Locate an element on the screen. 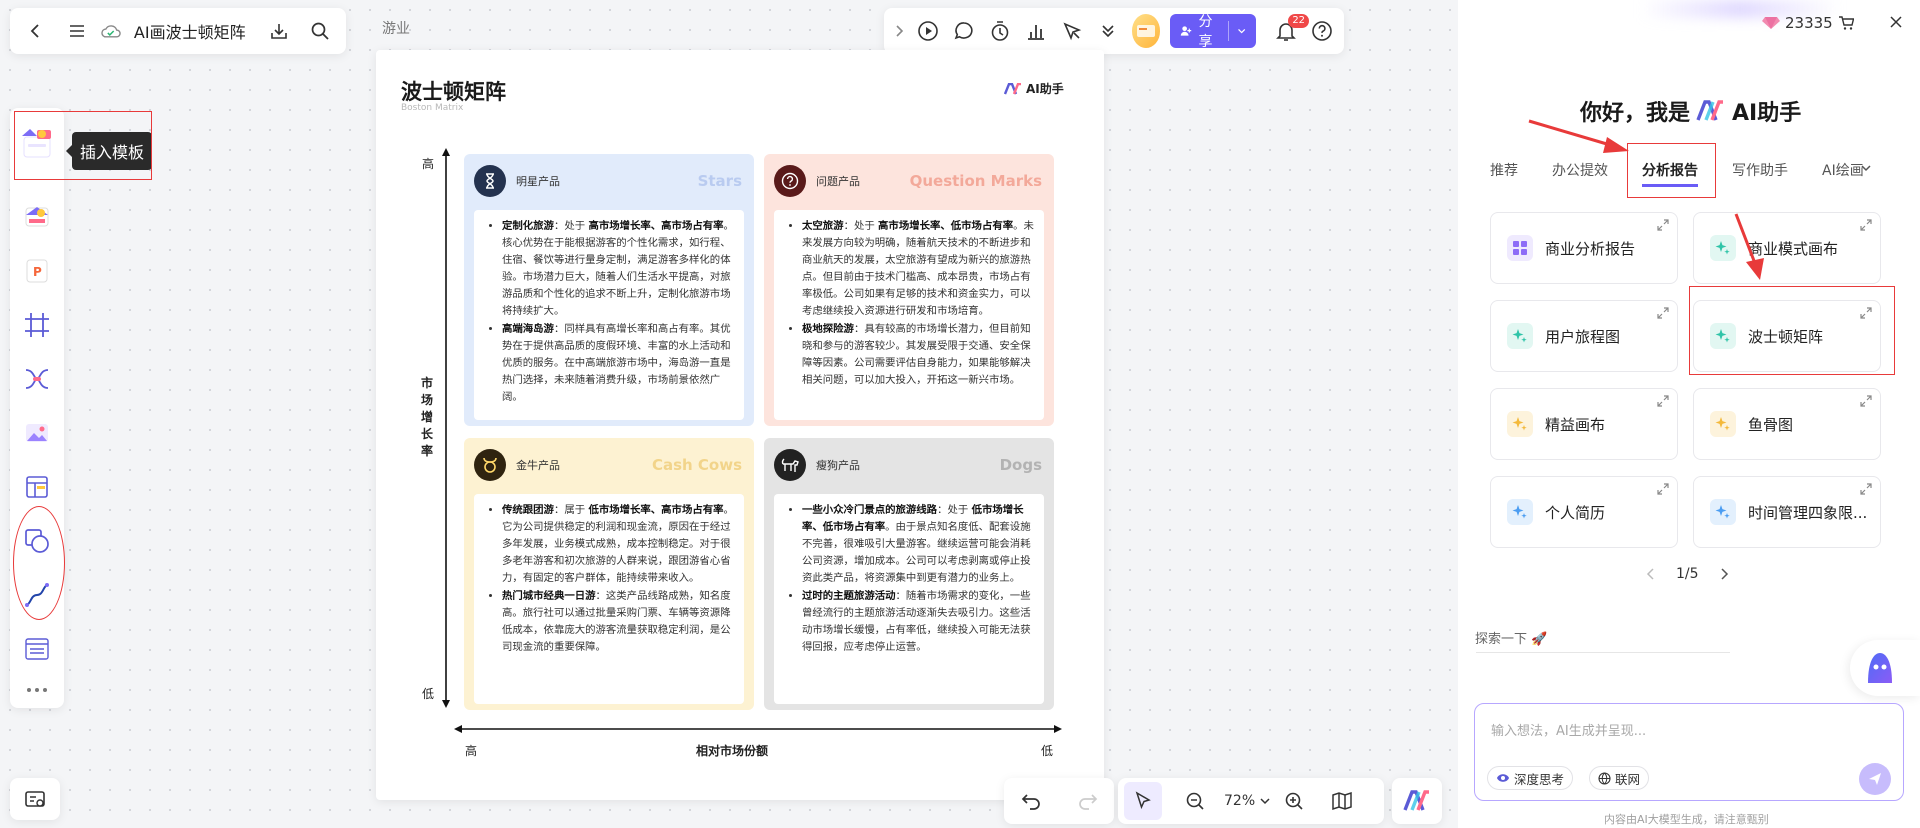 Image resolution: width=1920 pixels, height=828 pixels. undo-button is located at coordinates (1032, 801).